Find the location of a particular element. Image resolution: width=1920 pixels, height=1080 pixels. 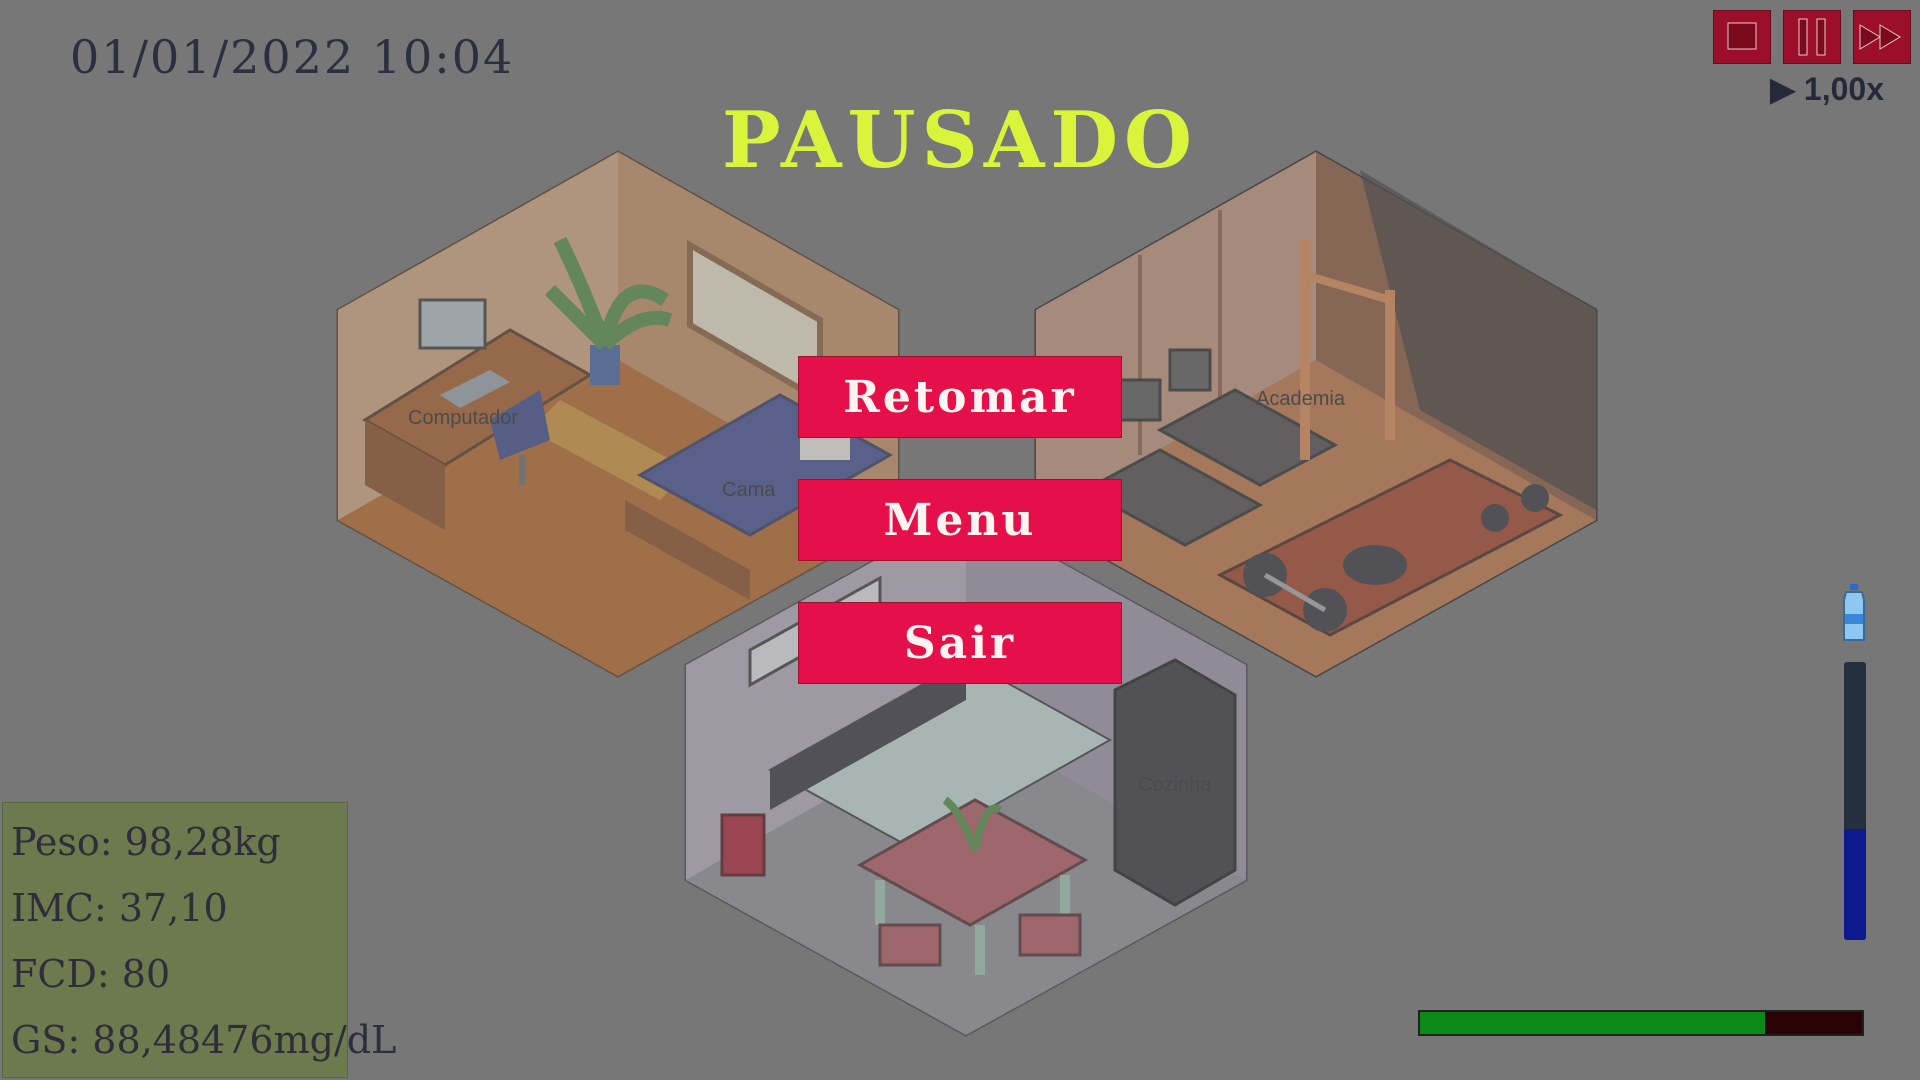

exit-button: Sair is located at coordinates (960, 643).